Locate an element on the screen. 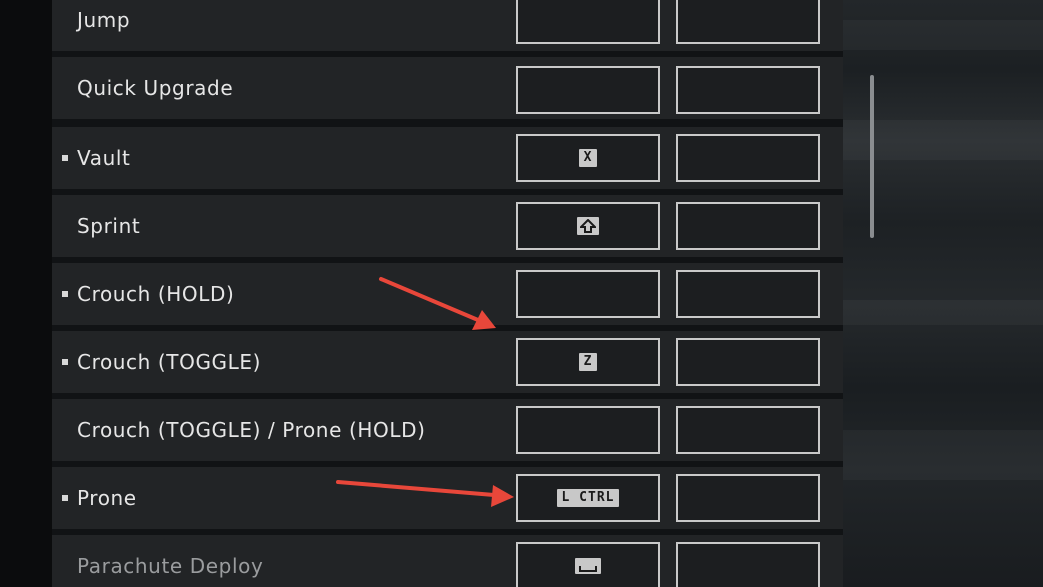 The image size is (1043, 587). action-label: Prone is located at coordinates (107, 498).